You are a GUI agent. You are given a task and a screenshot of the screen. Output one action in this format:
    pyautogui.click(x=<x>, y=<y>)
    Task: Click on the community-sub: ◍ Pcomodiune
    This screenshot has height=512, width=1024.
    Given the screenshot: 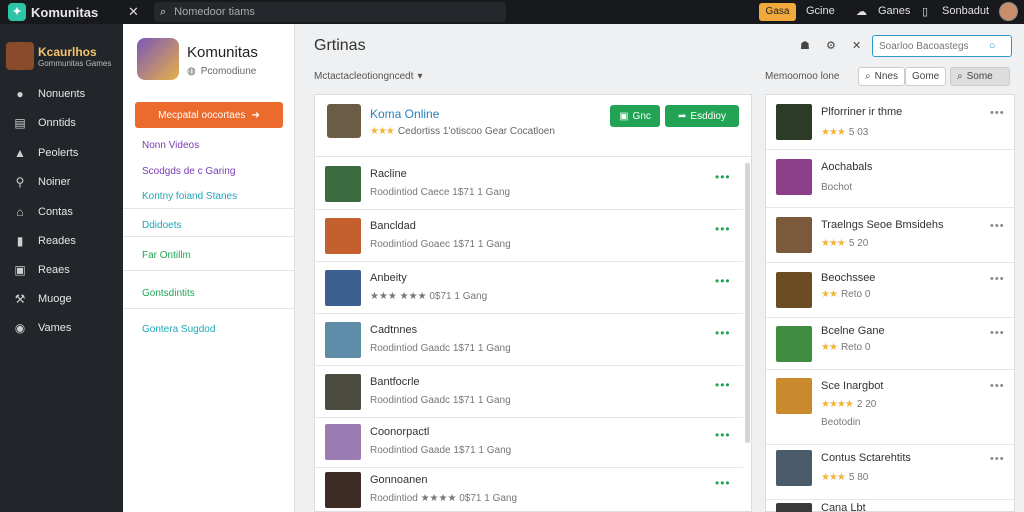 What is the action you would take?
    pyautogui.click(x=221, y=71)
    